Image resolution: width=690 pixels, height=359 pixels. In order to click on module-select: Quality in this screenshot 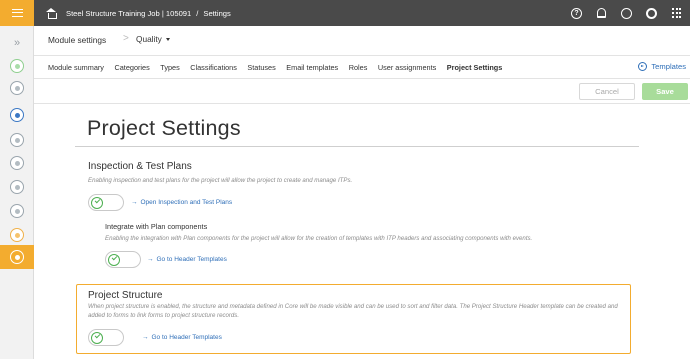, I will do `click(153, 39)`.